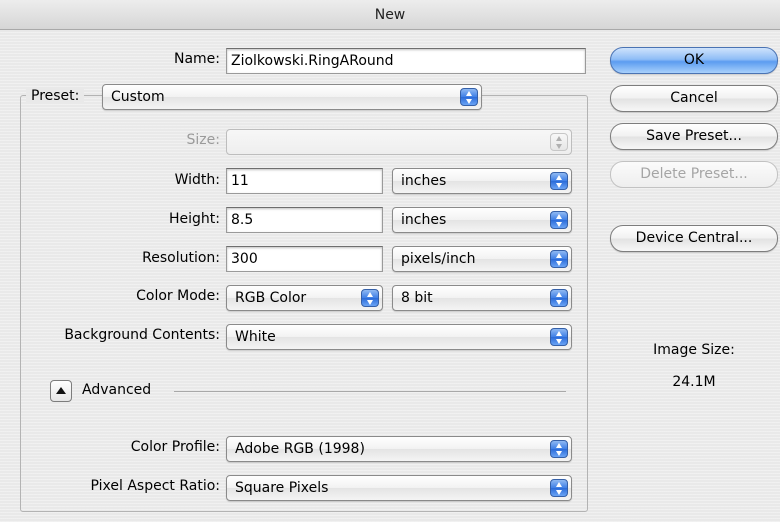 The height and width of the screenshot is (522, 780). Describe the element at coordinates (694, 382) in the screenshot. I see `image-size-value: 24.1M` at that location.